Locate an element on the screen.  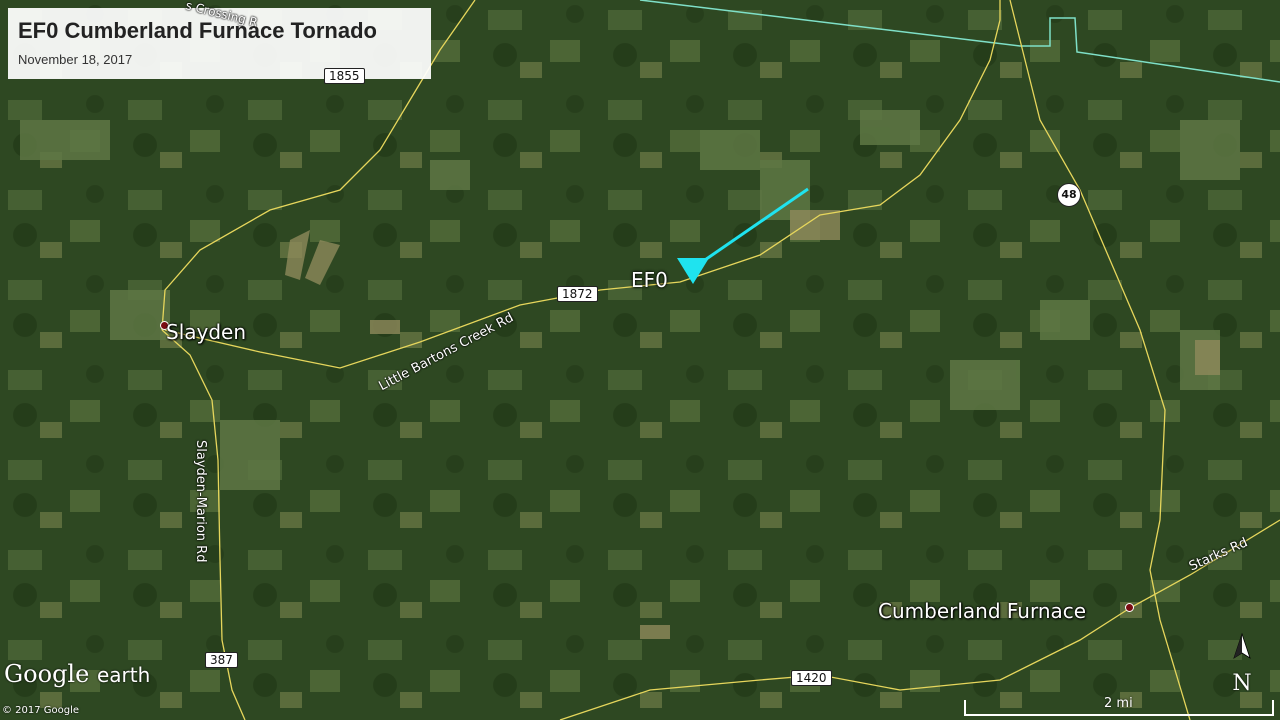
scale-bar: 2 mi is located at coordinates (1122, 707).